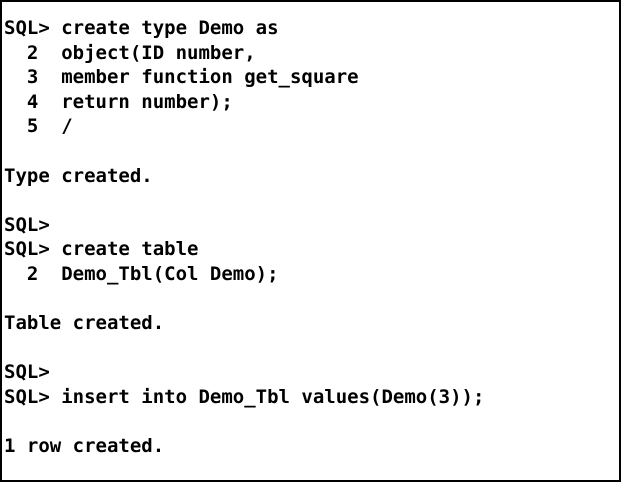  What do you see at coordinates (84, 323) in the screenshot?
I see `console-line: Table created.` at bounding box center [84, 323].